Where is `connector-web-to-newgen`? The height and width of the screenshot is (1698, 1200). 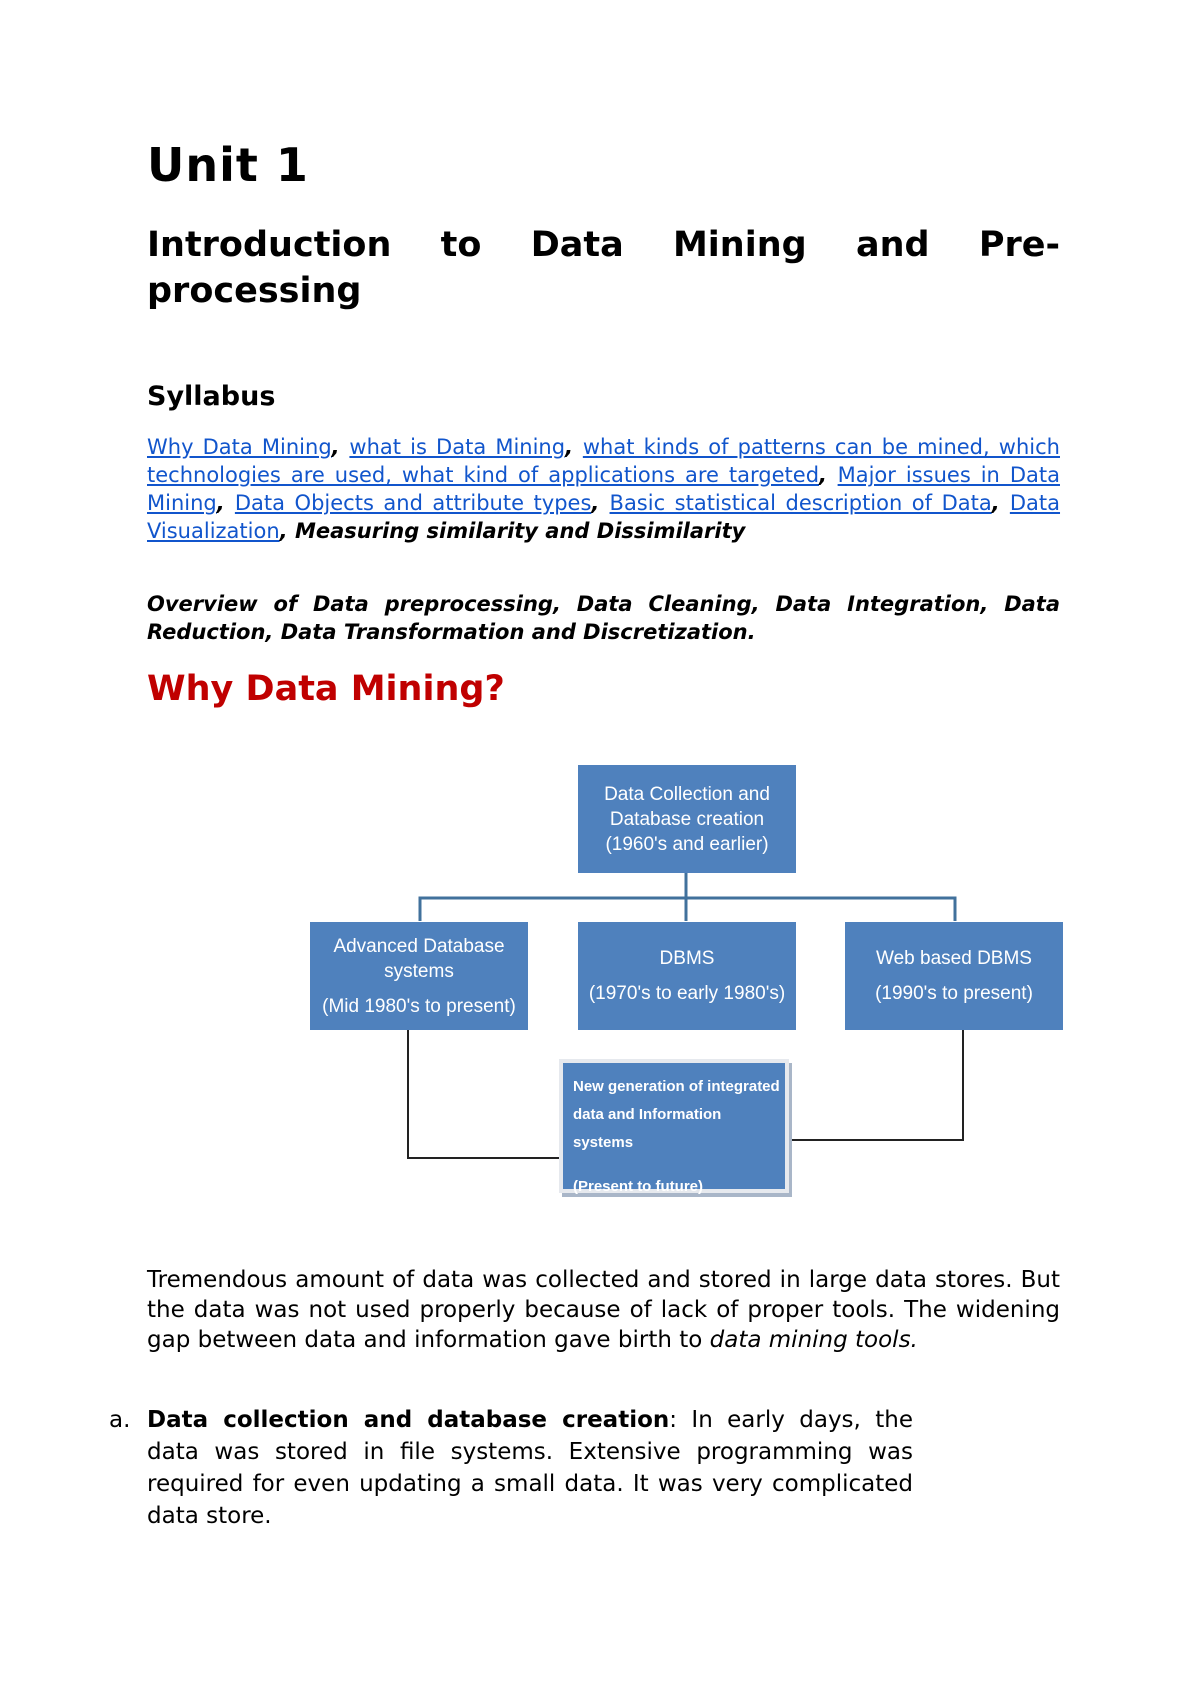
connector-web-to-newgen is located at coordinates (875, 1085).